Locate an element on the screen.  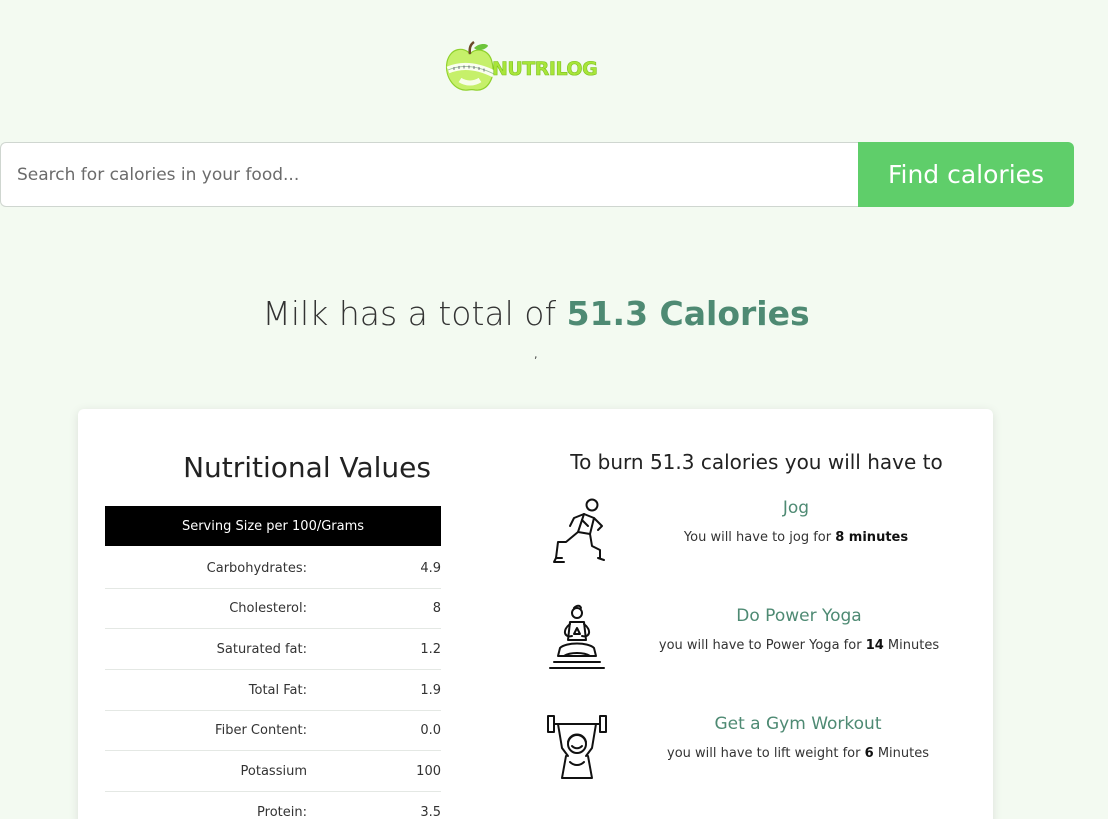
brand-logo: NUTRILOG is located at coordinates (521, 67).